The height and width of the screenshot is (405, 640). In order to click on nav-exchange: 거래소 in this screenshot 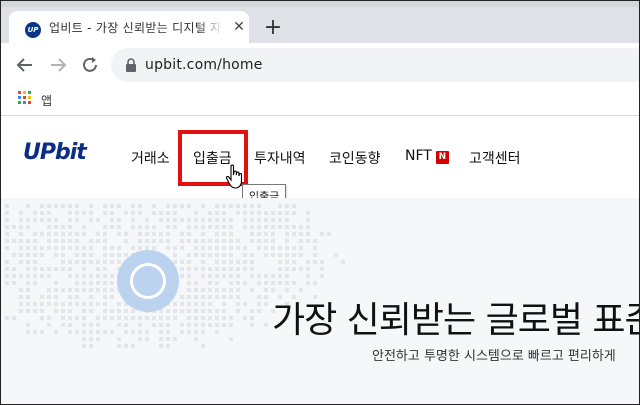, I will do `click(150, 158)`.